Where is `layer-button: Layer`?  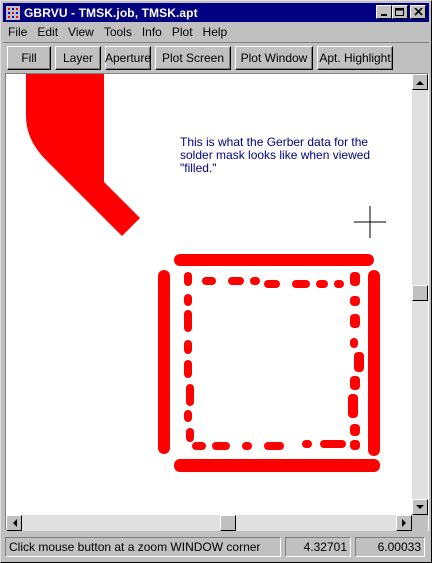 layer-button: Layer is located at coordinates (78, 57).